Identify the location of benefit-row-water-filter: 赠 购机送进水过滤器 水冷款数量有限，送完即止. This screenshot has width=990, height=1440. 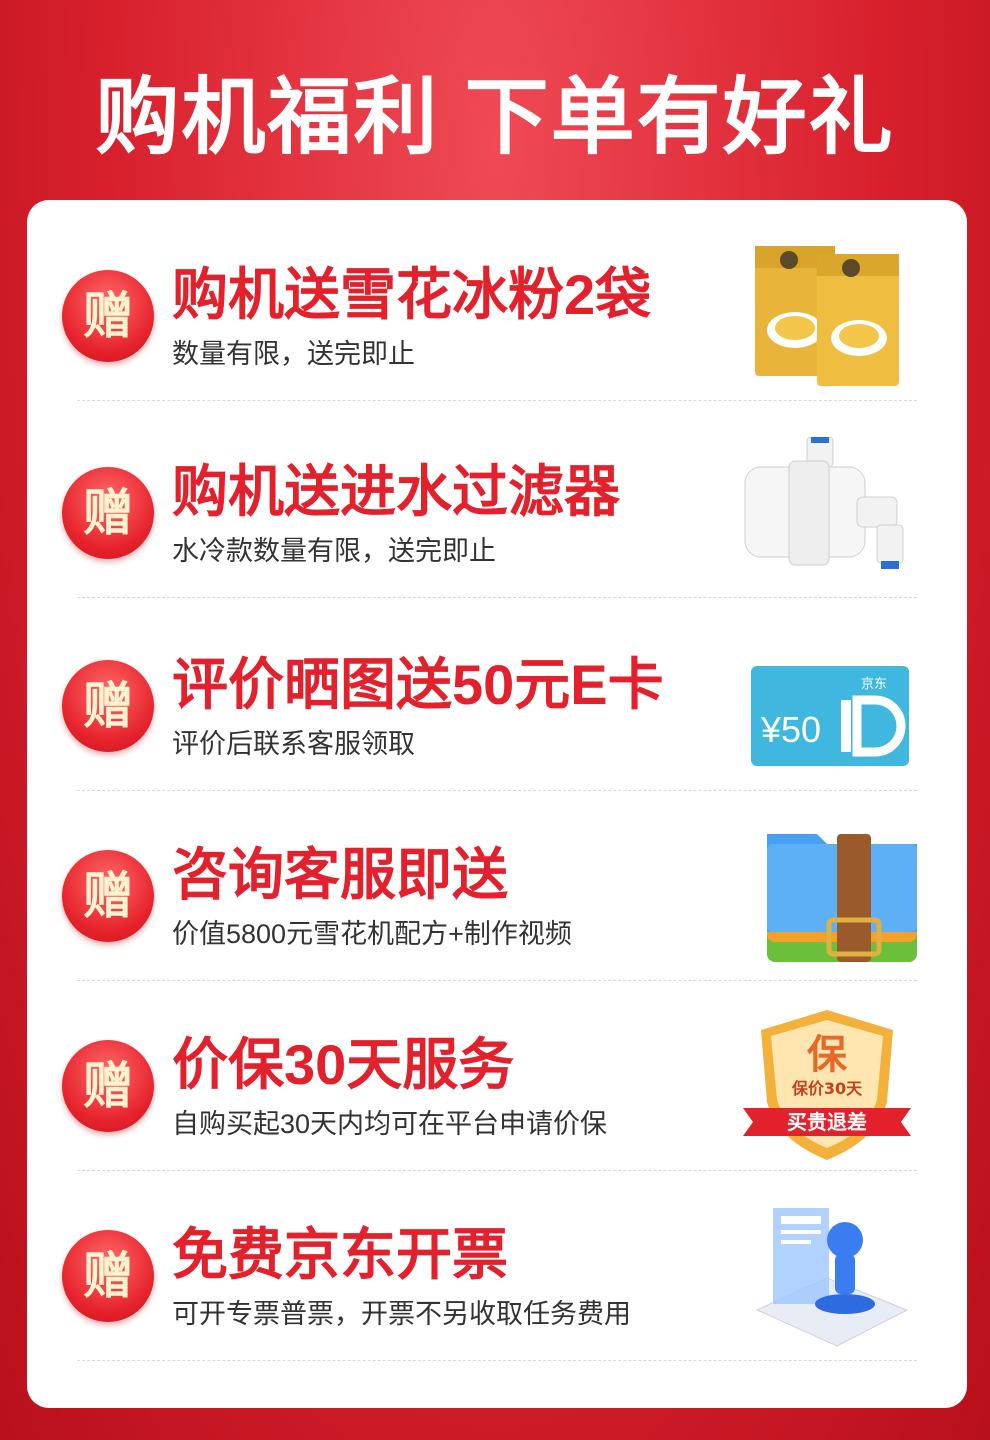
(489, 502).